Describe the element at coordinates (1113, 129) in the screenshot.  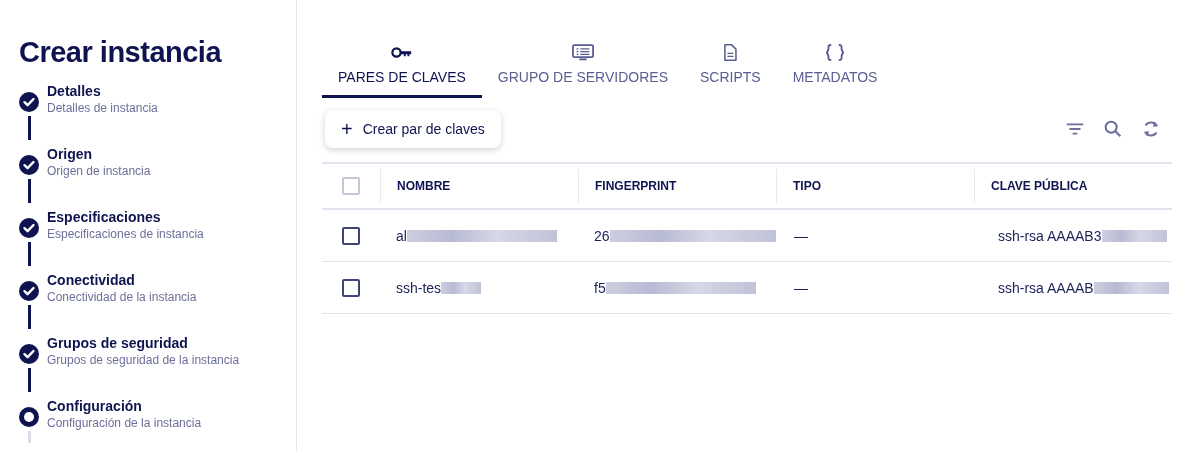
I see `search-icon` at that location.